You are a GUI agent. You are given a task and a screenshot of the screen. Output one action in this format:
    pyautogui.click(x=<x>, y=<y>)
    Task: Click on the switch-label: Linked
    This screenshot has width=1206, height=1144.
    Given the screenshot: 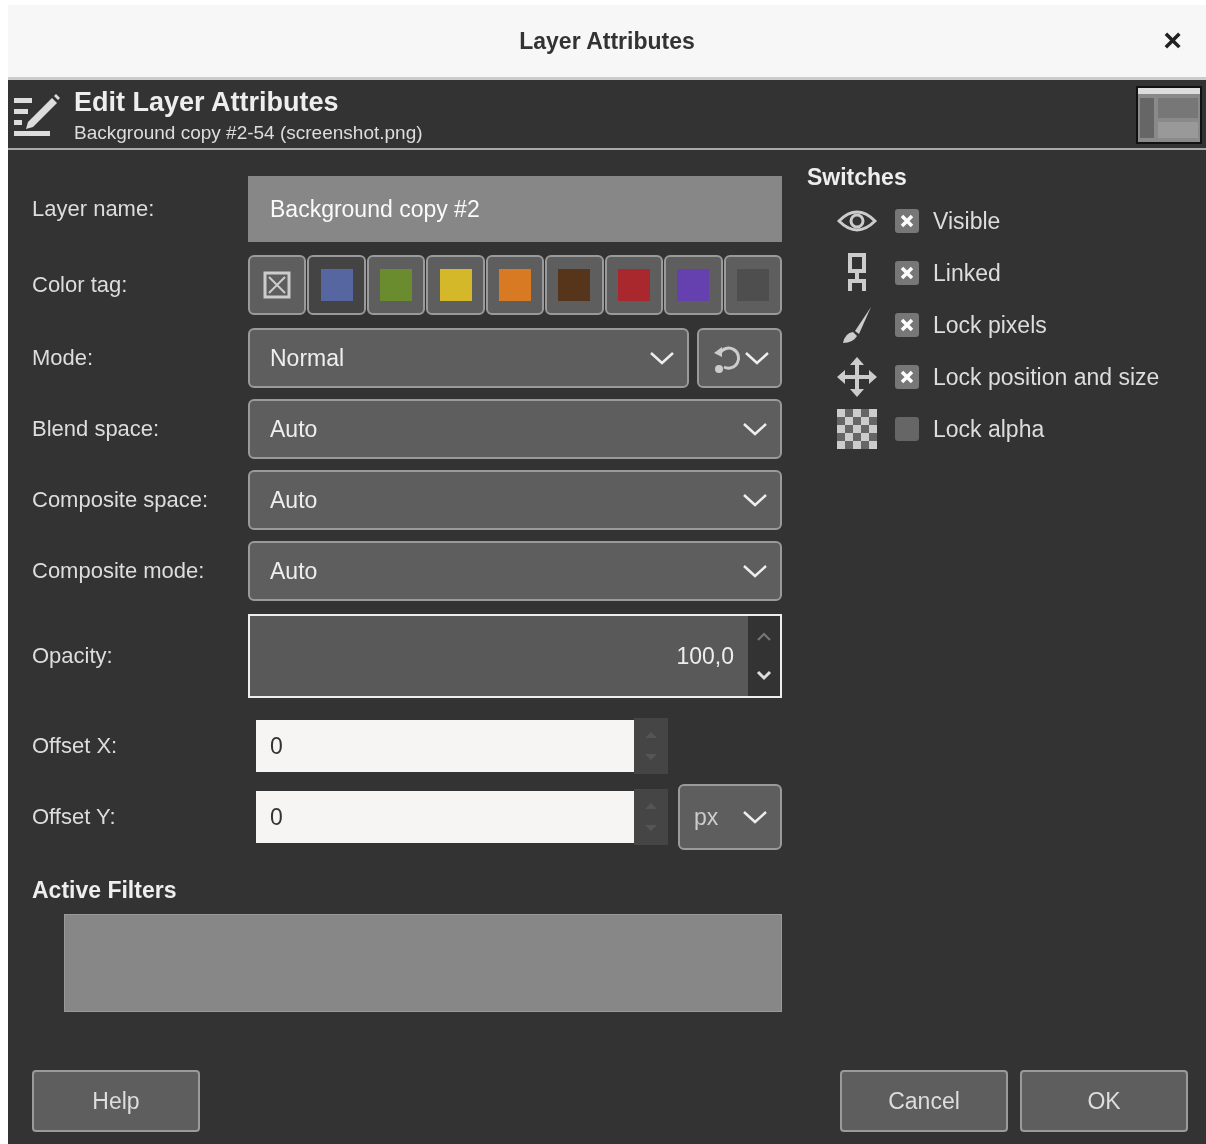 What is the action you would take?
    pyautogui.click(x=967, y=273)
    